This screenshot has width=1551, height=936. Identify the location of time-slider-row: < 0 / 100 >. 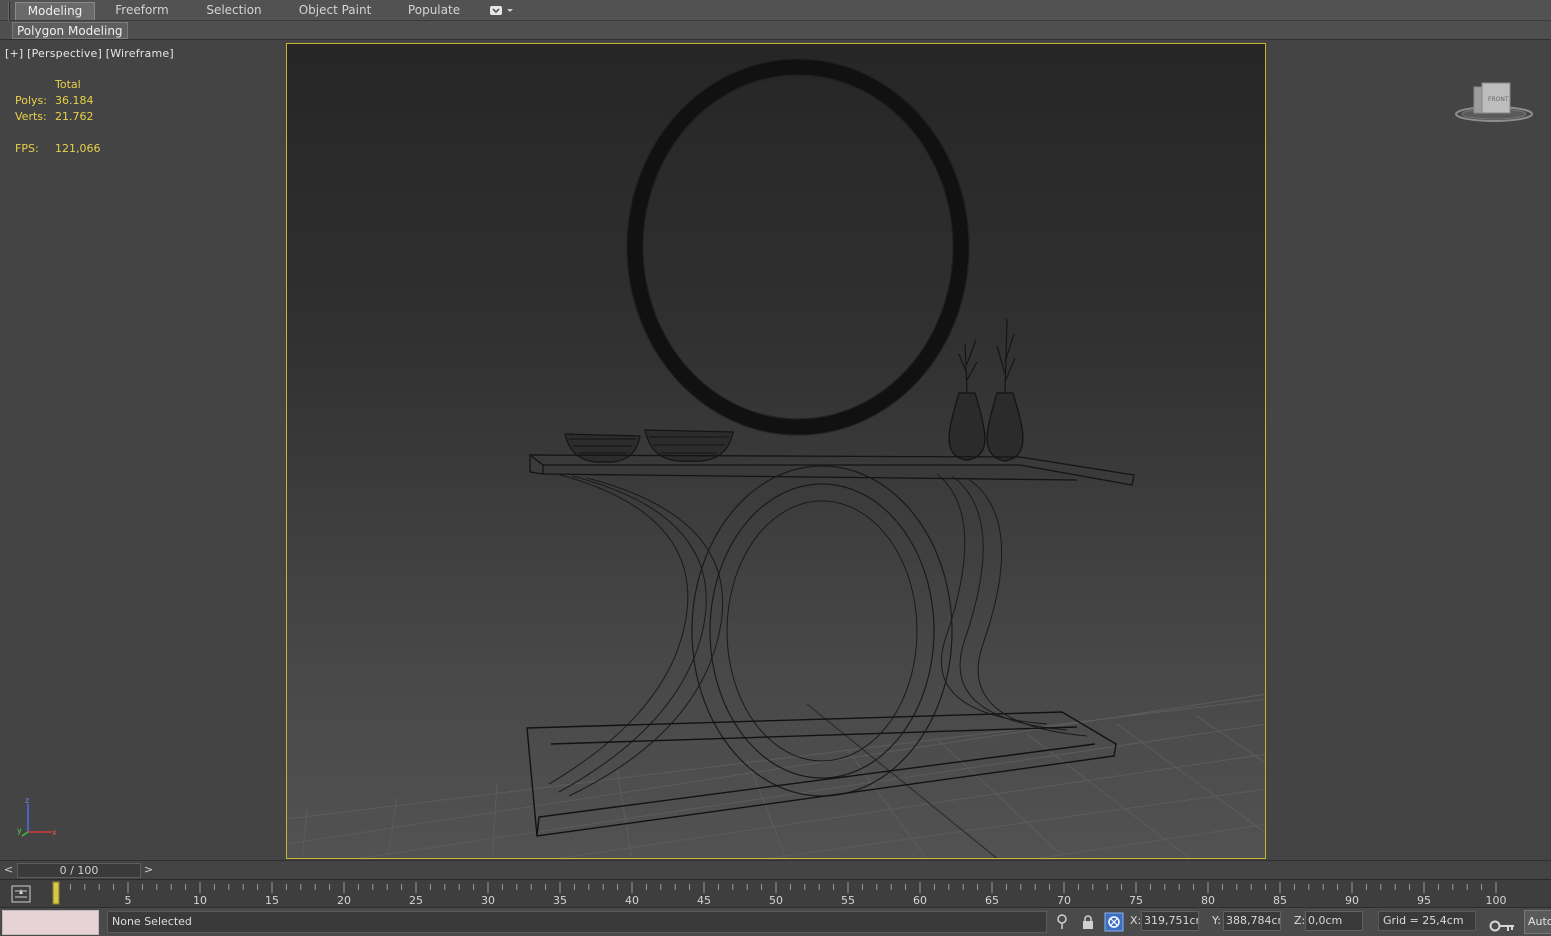
(775, 869).